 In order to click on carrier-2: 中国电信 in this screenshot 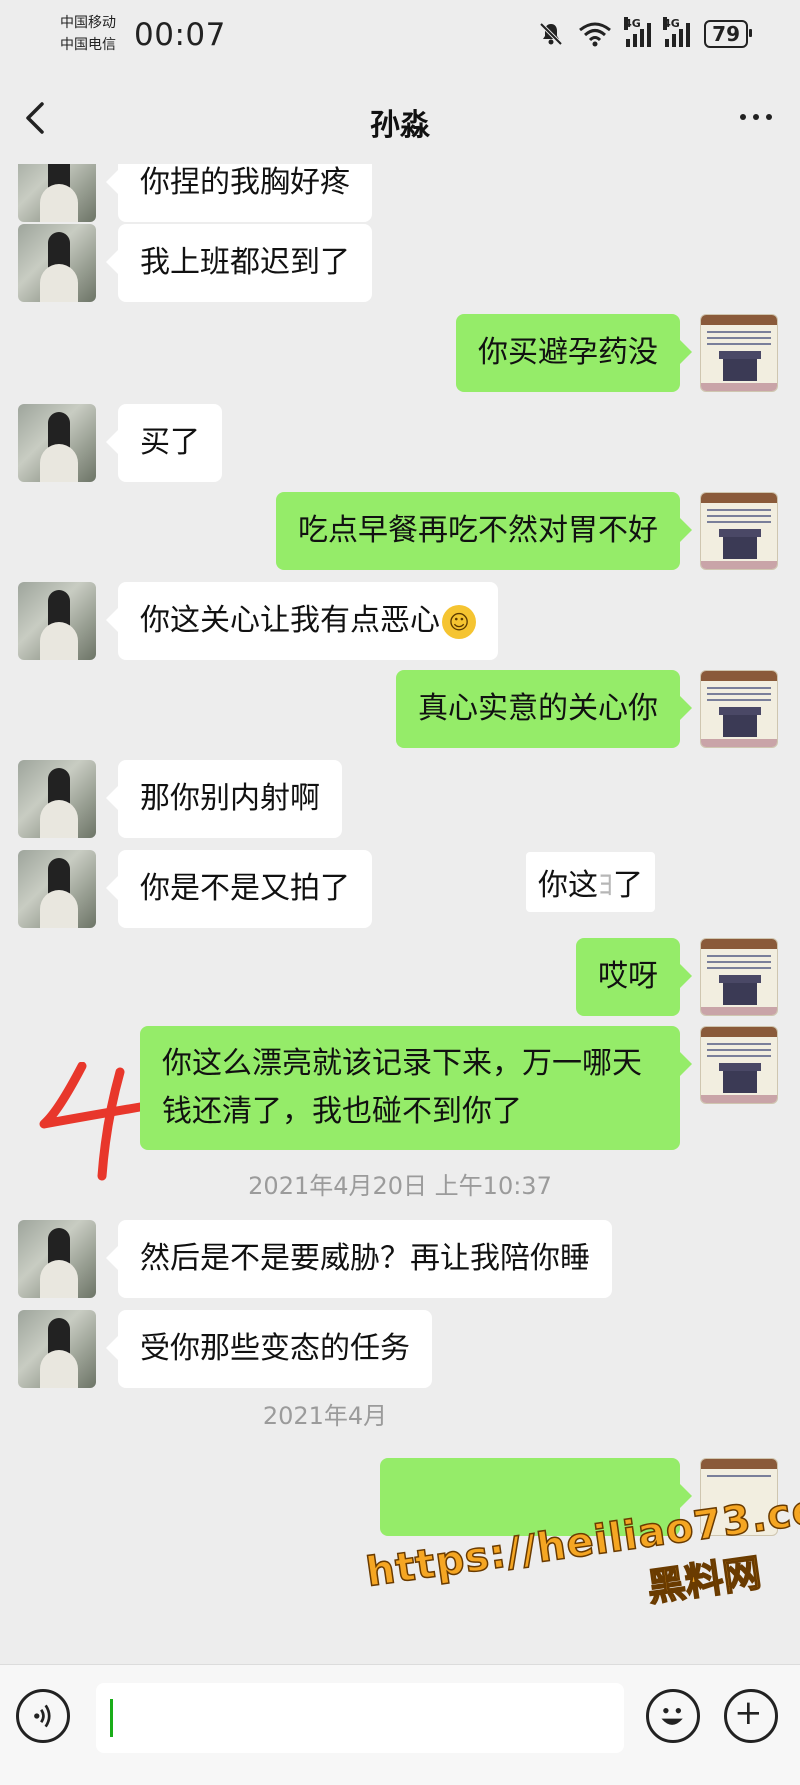, I will do `click(88, 45)`.